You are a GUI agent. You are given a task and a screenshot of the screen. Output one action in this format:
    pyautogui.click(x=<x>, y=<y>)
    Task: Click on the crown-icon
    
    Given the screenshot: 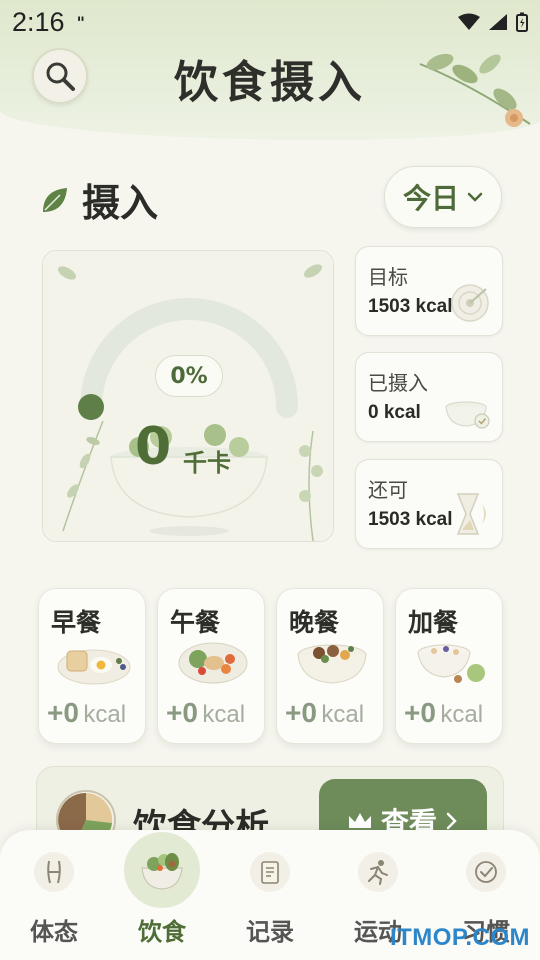 What is the action you would take?
    pyautogui.click(x=359, y=820)
    